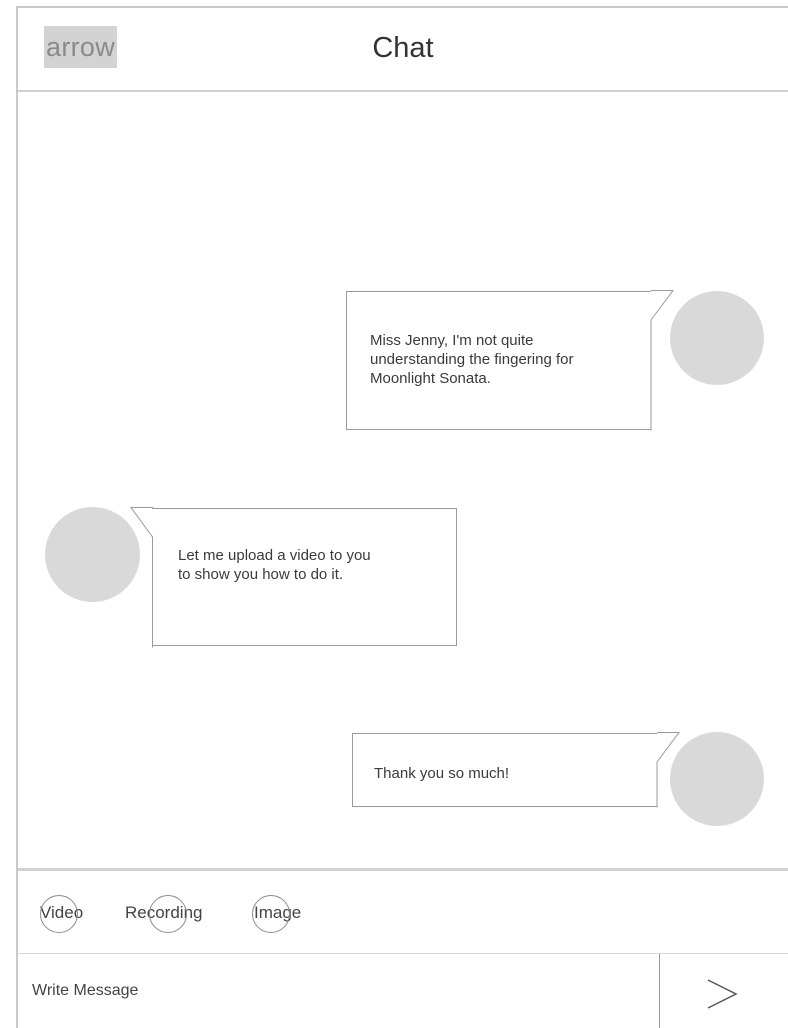  Describe the element at coordinates (472, 359) in the screenshot. I see `message-line: understanding the fingering for` at that location.